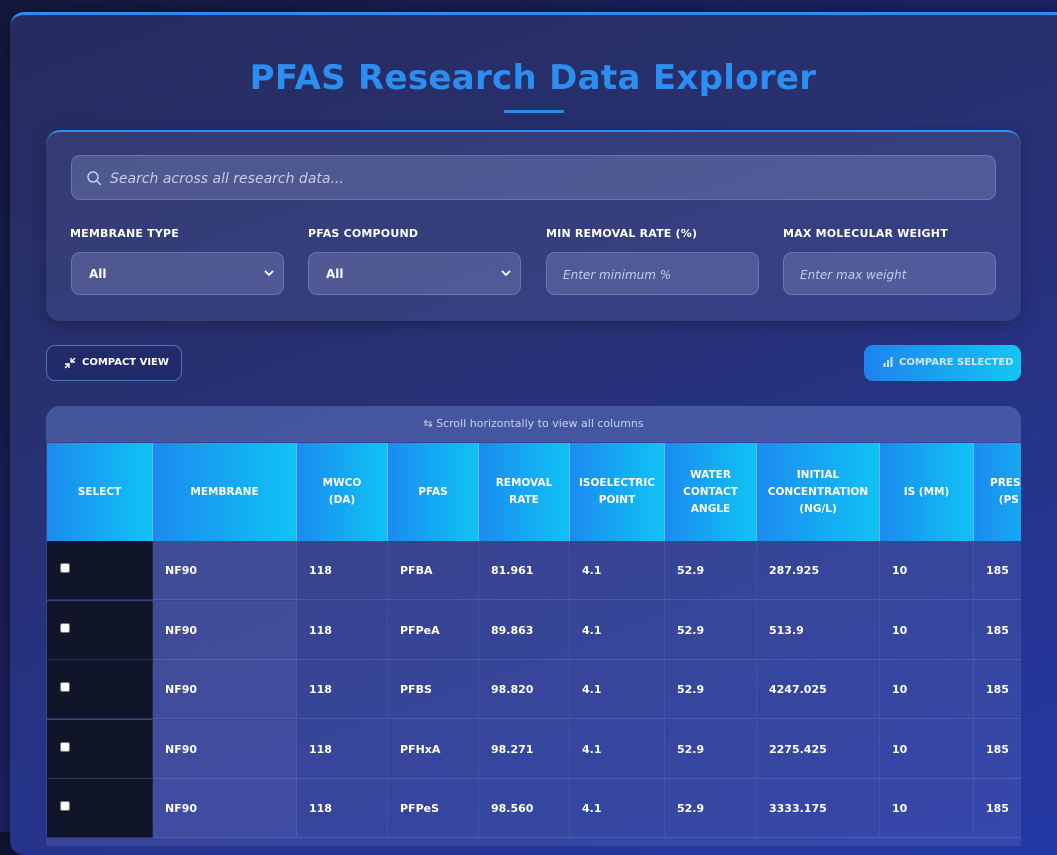 Image resolution: width=1057 pixels, height=855 pixels. Describe the element at coordinates (617, 492) in the screenshot. I see `column-header-isoelectric-col: ISOELECTRIC POINT` at that location.